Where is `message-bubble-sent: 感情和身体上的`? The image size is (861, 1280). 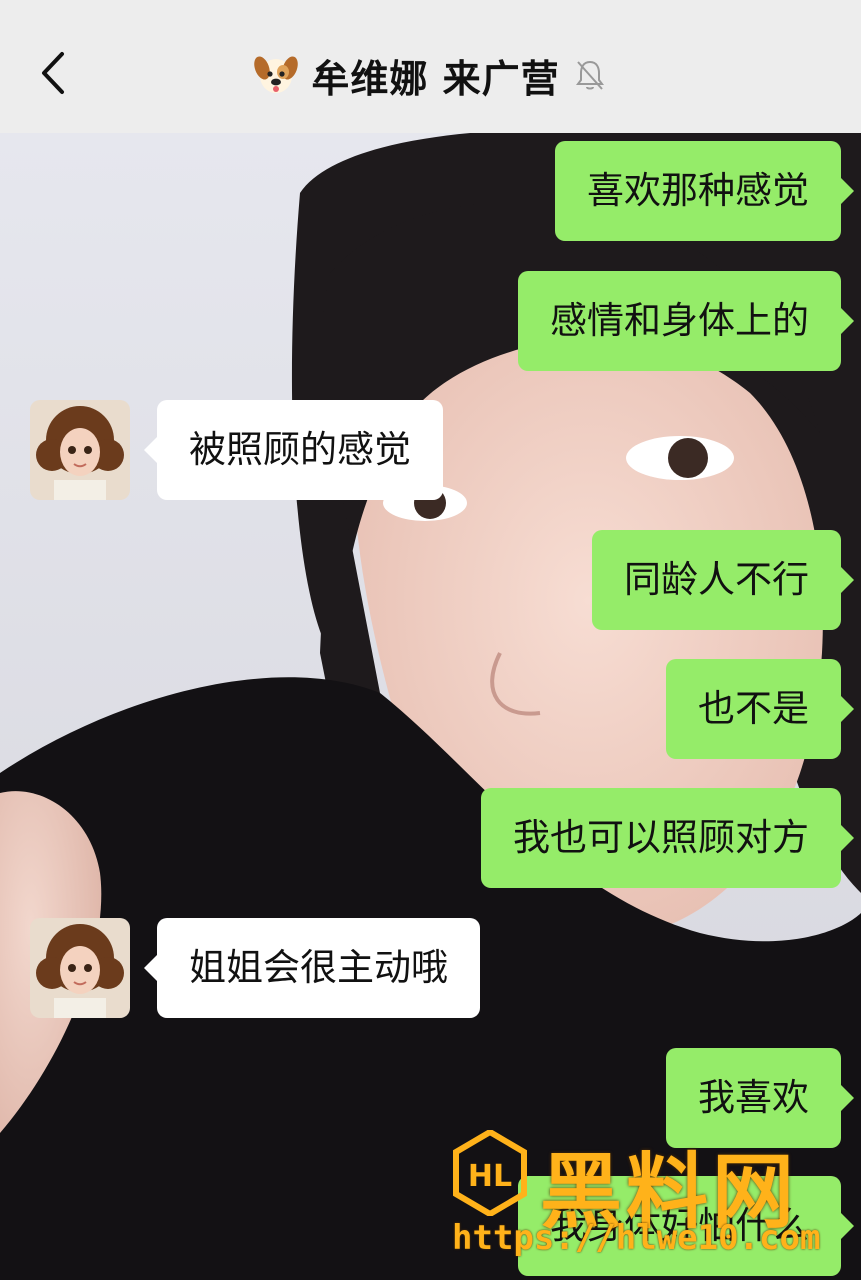
message-bubble-sent: 感情和身体上的 is located at coordinates (686, 321).